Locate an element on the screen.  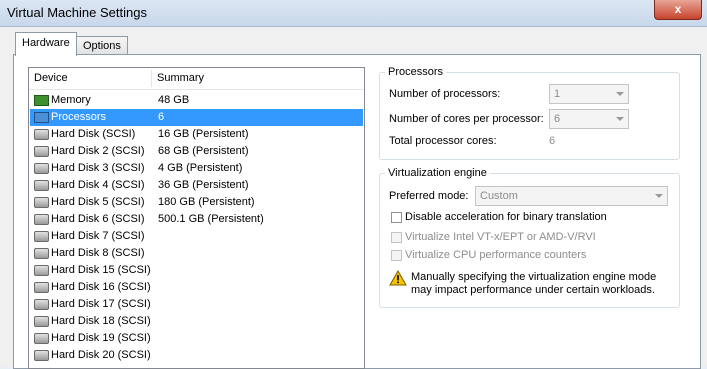
device-name: Hard Disk 7 (SCSI) is located at coordinates (98, 236).